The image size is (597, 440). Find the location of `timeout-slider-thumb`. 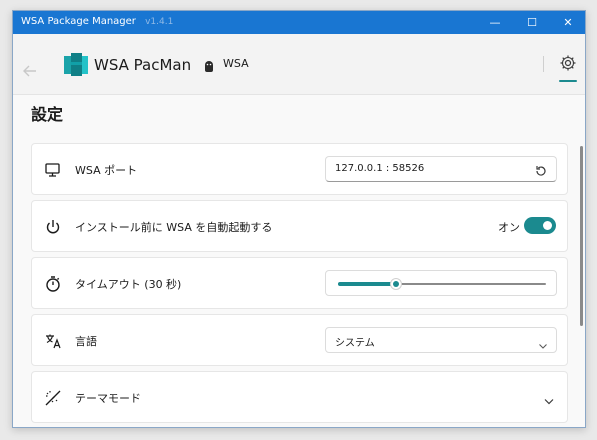

timeout-slider-thumb is located at coordinates (396, 284).